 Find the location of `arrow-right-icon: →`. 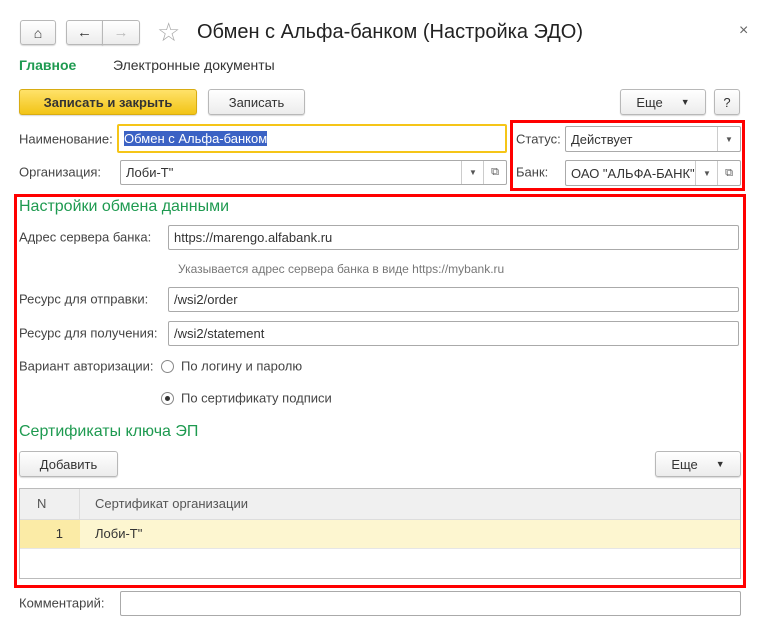

arrow-right-icon: → is located at coordinates (121, 32).